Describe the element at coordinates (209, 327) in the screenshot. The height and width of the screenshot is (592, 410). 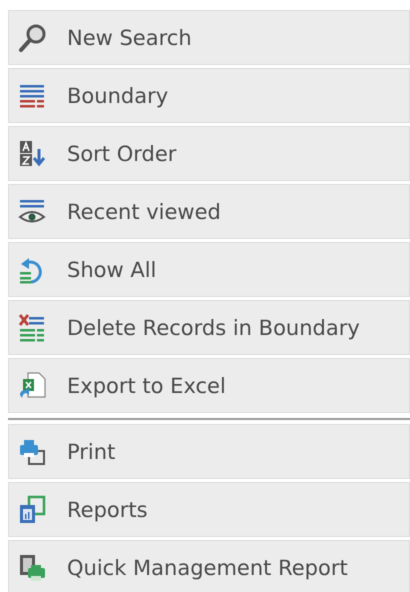
I see `menu-item: Delete Records in Boundary` at that location.